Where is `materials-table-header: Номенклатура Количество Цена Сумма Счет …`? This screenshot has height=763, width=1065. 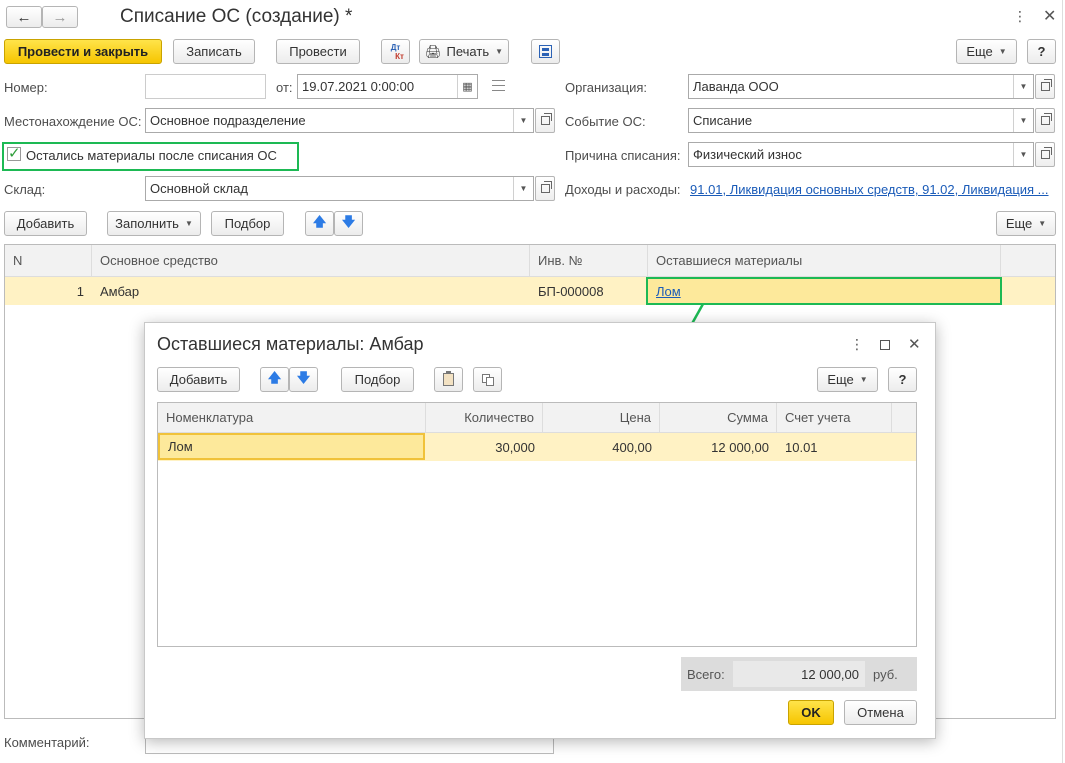 materials-table-header: Номенклатура Количество Цена Сумма Счет … is located at coordinates (537, 418).